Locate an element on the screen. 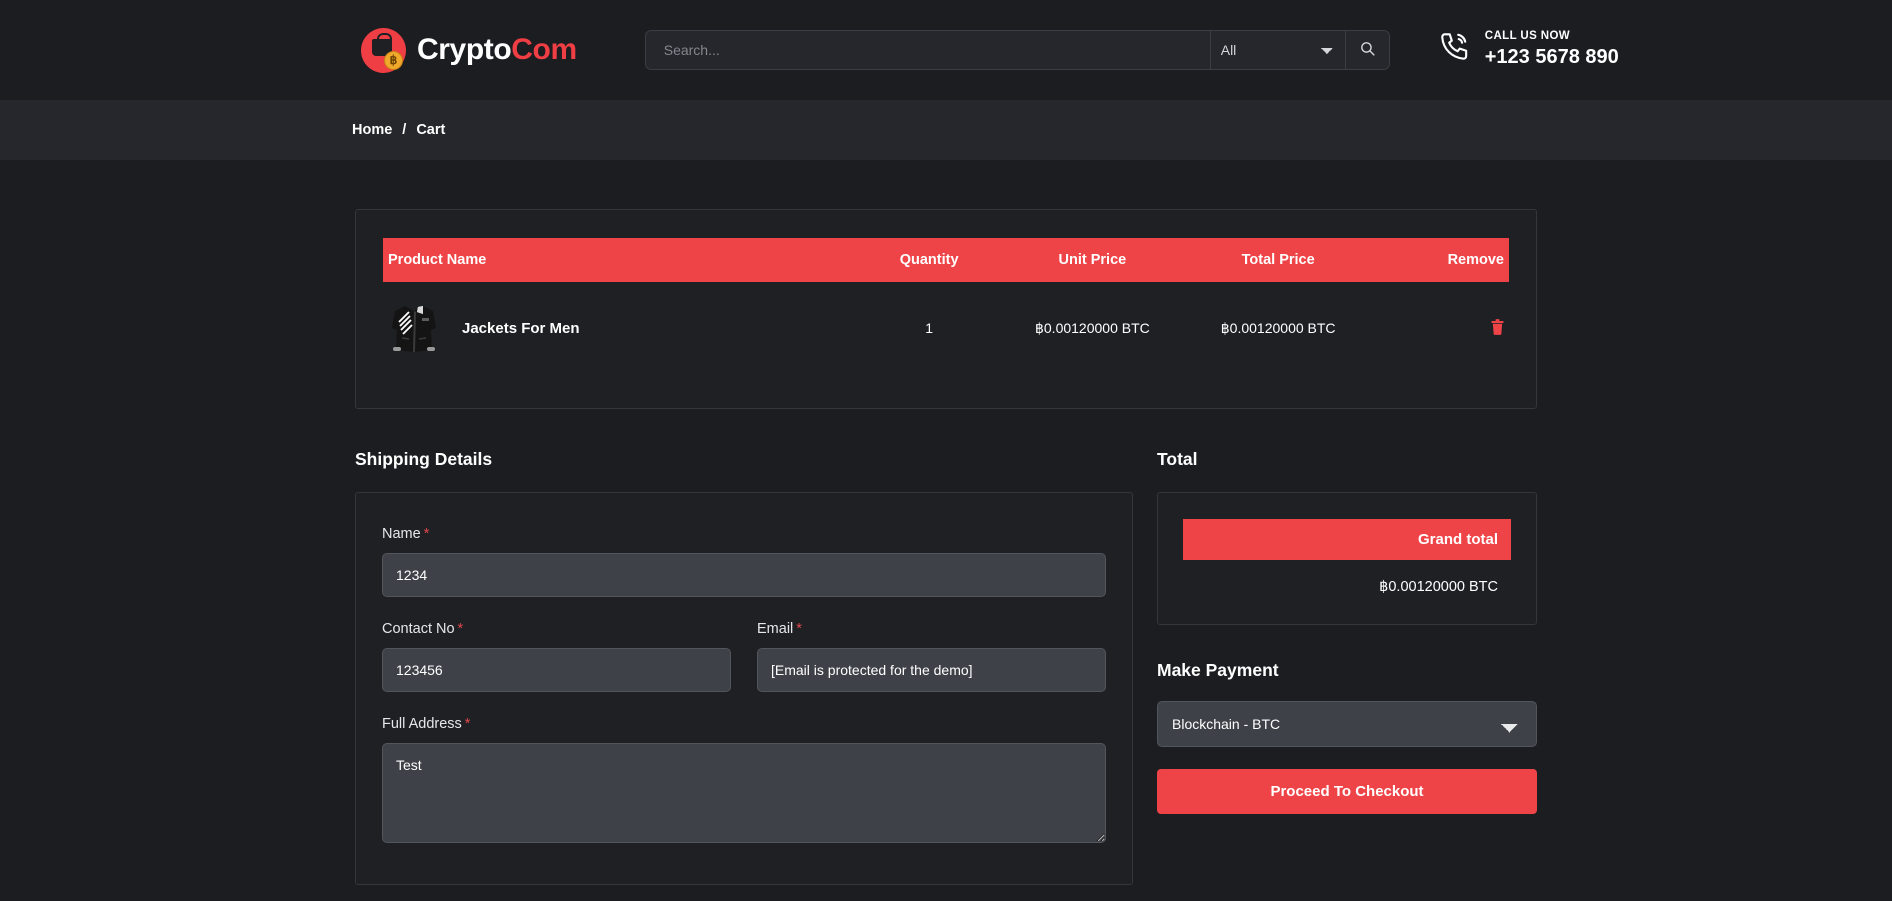 The image size is (1892, 901). breadcrumb-bar: Home / Cart is located at coordinates (946, 130).